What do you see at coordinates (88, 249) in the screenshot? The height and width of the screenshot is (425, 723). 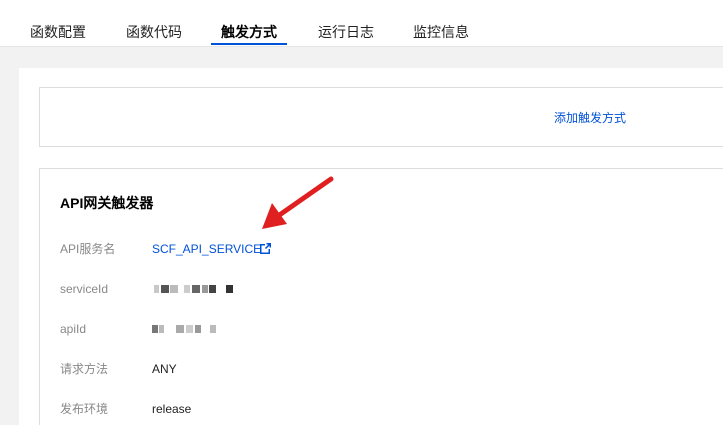 I see `label-api-service-name: API服务名` at bounding box center [88, 249].